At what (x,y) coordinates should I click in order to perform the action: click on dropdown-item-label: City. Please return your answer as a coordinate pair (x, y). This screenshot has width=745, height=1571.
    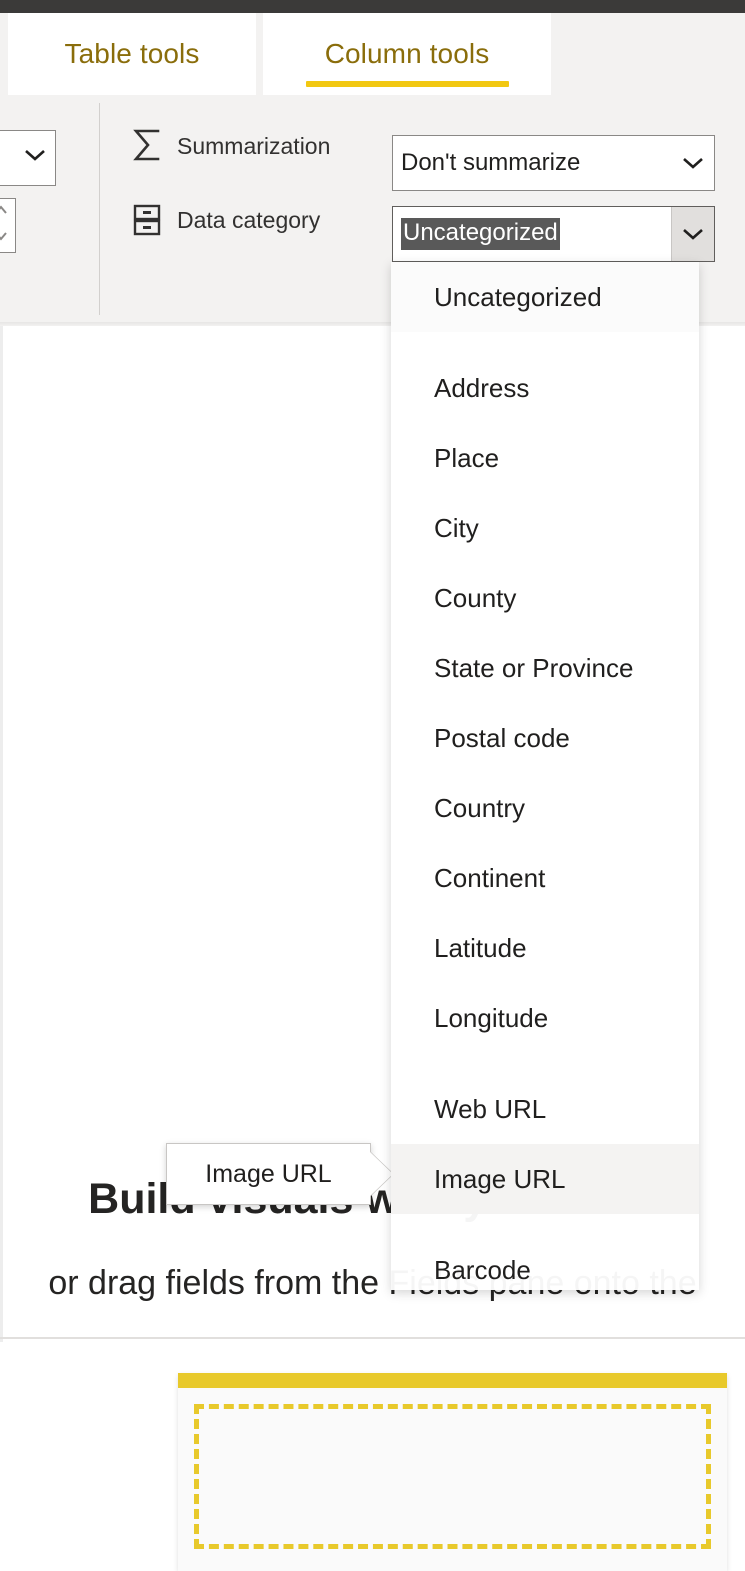
    Looking at the image, I should click on (456, 527).